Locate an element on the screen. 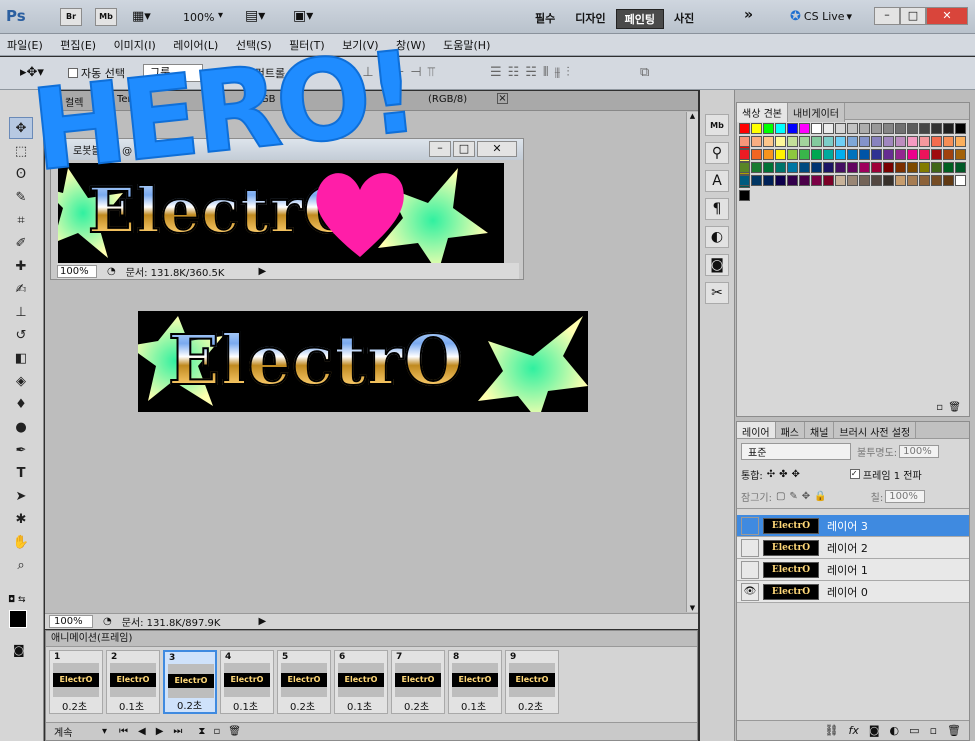 The image size is (975, 741). animation-frame: 4 ElectrO 0.1초 is located at coordinates (247, 682).